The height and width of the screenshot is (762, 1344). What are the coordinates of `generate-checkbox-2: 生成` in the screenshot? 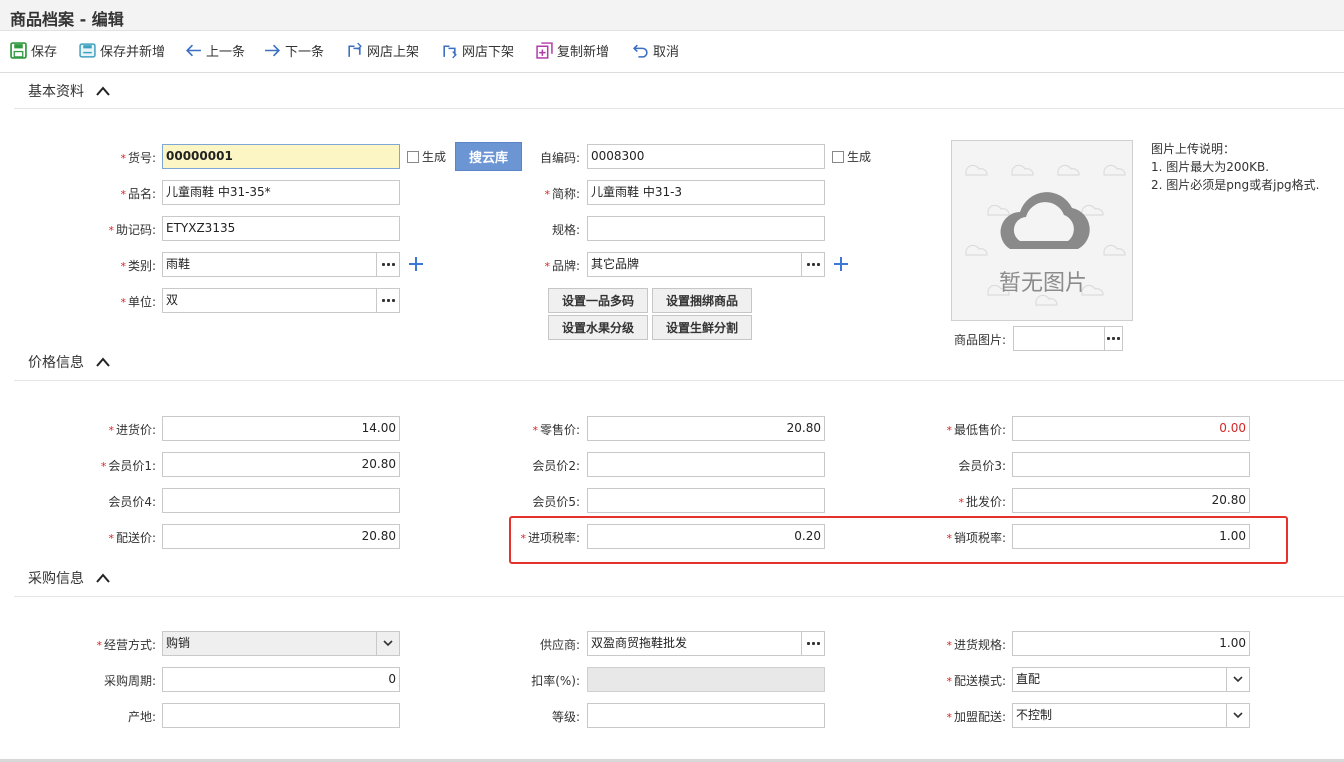 It's located at (851, 156).